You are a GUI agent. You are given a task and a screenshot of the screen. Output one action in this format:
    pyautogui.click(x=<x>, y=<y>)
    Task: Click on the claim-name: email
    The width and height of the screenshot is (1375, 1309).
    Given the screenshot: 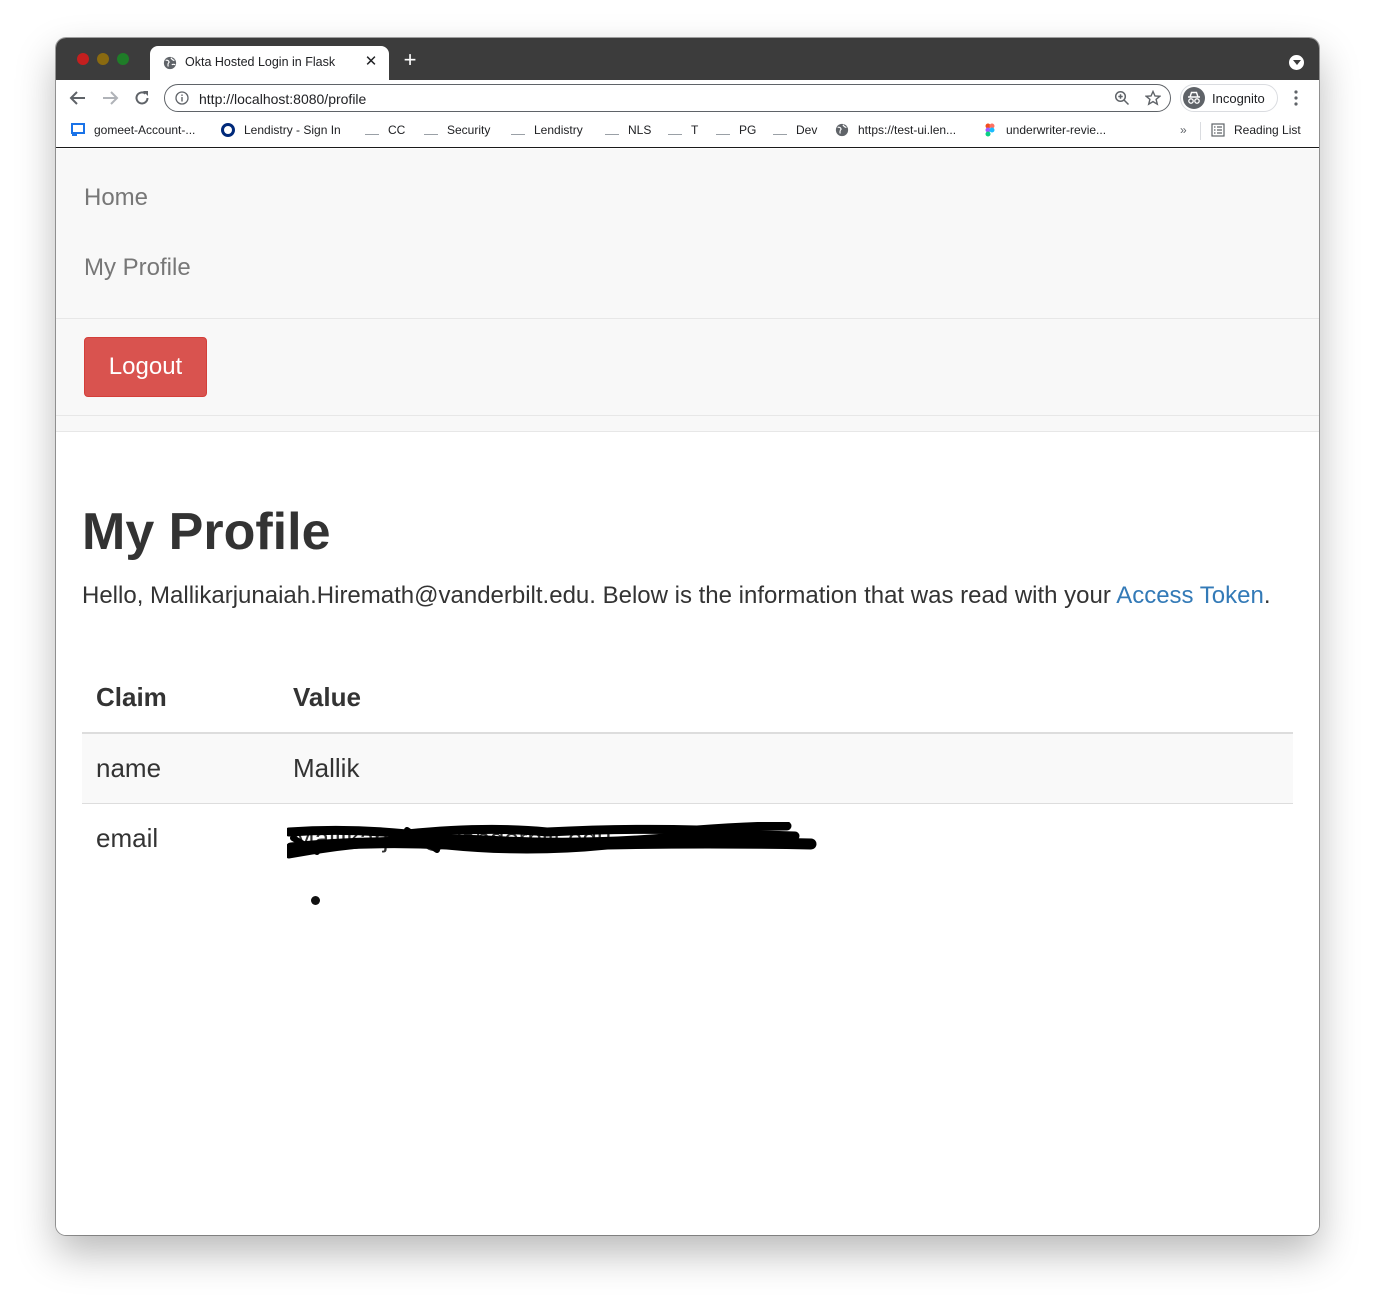 What is the action you would take?
    pyautogui.click(x=180, y=837)
    